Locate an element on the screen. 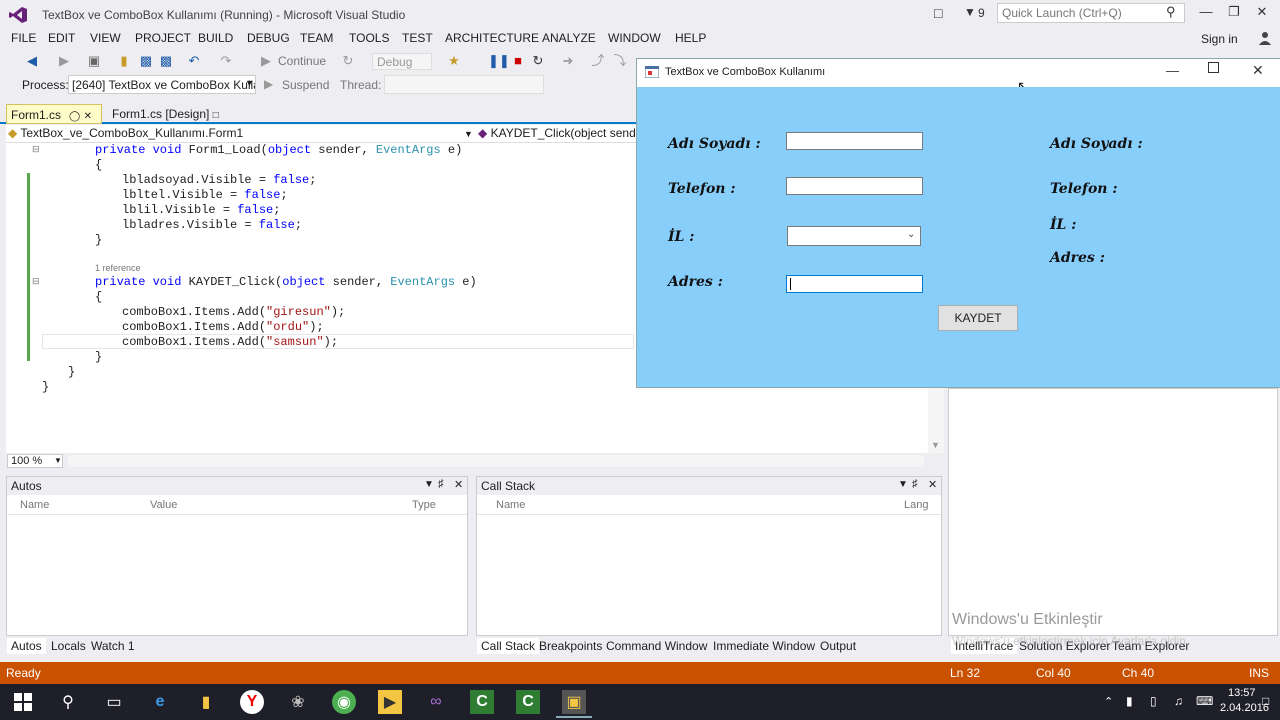 Image resolution: width=1280 pixels, height=720 pixels. menu-build: BUILD is located at coordinates (215, 38).